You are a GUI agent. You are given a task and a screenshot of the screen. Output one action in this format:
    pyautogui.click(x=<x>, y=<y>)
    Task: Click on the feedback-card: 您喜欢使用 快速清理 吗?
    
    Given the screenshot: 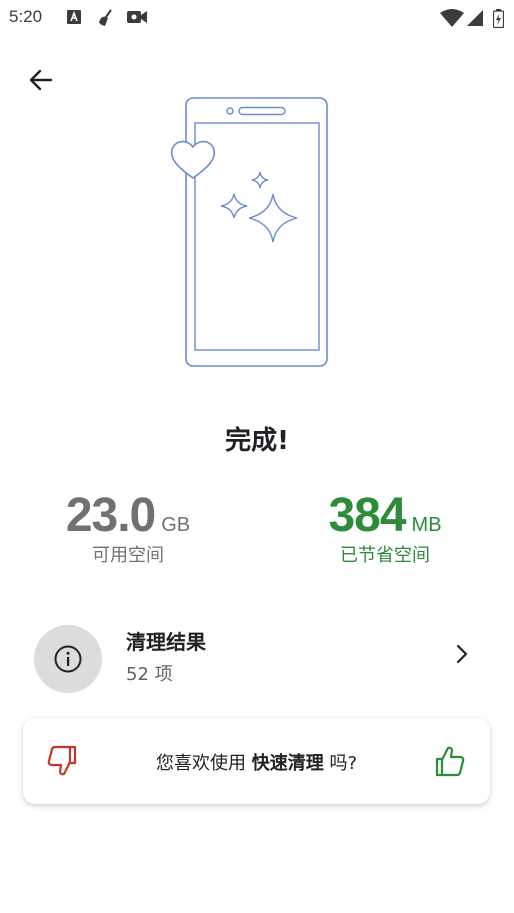 What is the action you would take?
    pyautogui.click(x=256, y=761)
    